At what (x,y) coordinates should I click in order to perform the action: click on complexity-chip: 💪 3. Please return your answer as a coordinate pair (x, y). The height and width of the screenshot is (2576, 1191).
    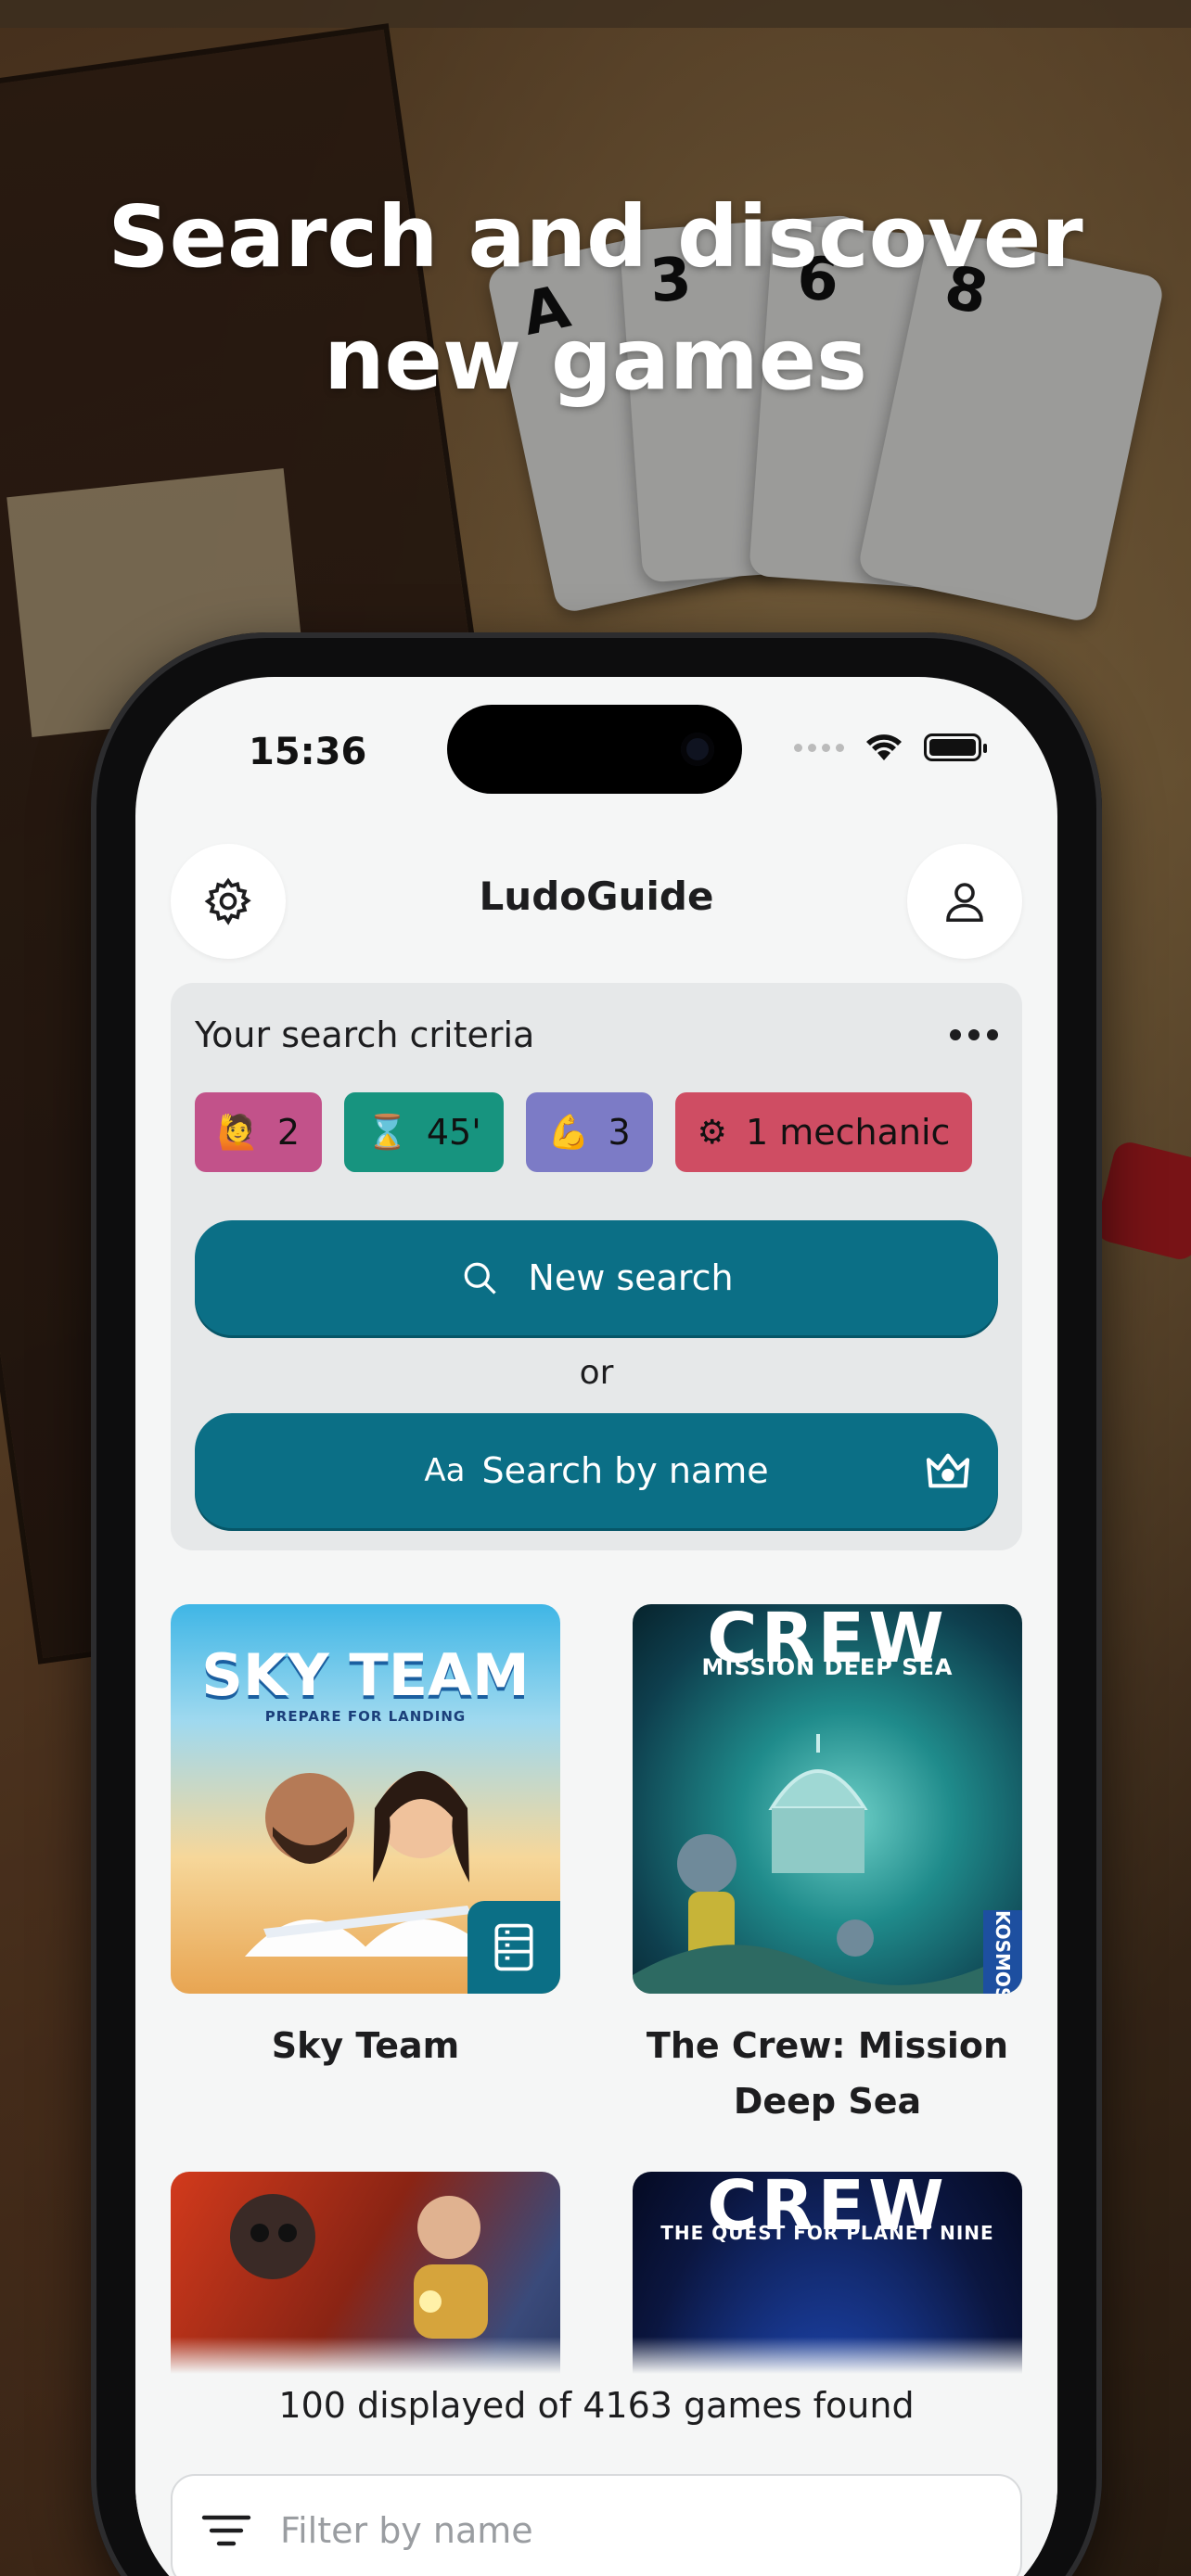
    Looking at the image, I should click on (589, 1132).